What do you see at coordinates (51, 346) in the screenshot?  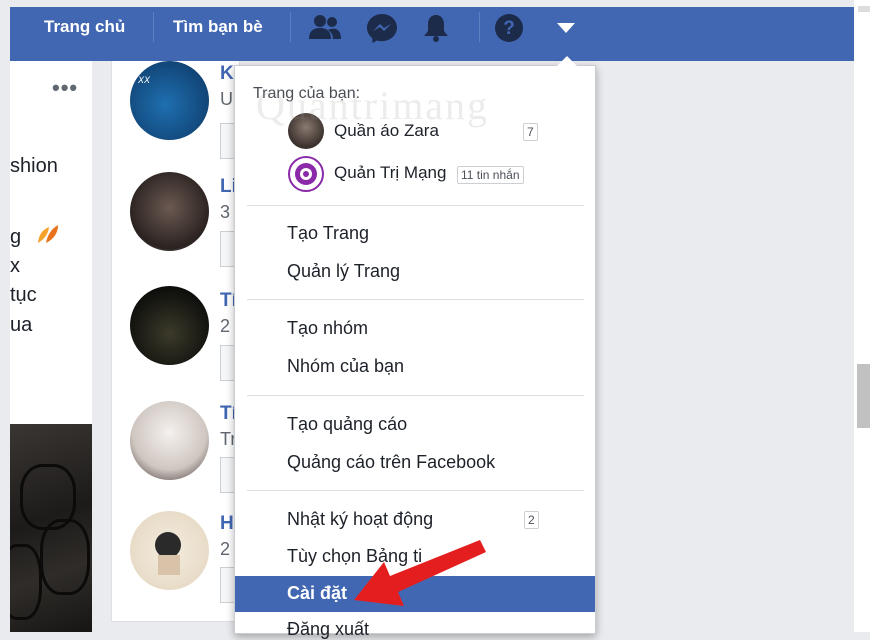 I see `left-feed-column: ••• shion g x tục ua` at bounding box center [51, 346].